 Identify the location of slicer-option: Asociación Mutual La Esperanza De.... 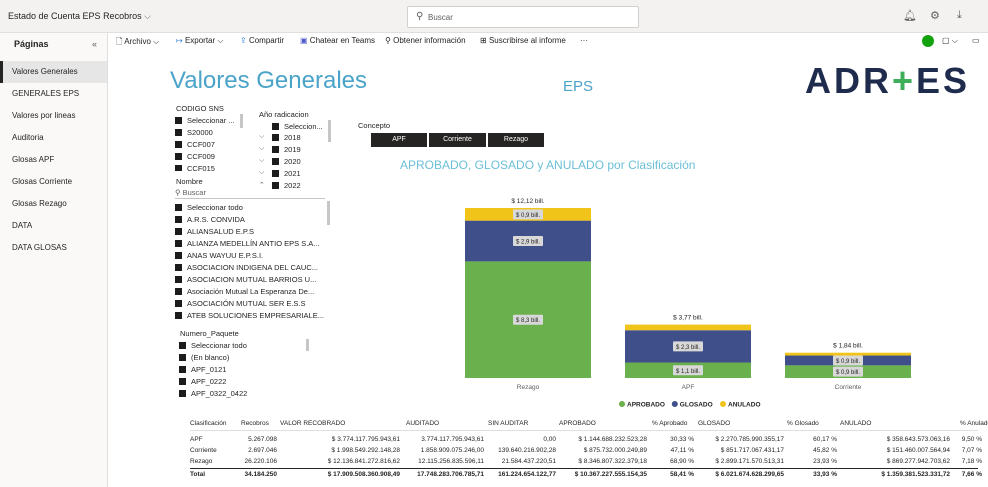
(244, 291).